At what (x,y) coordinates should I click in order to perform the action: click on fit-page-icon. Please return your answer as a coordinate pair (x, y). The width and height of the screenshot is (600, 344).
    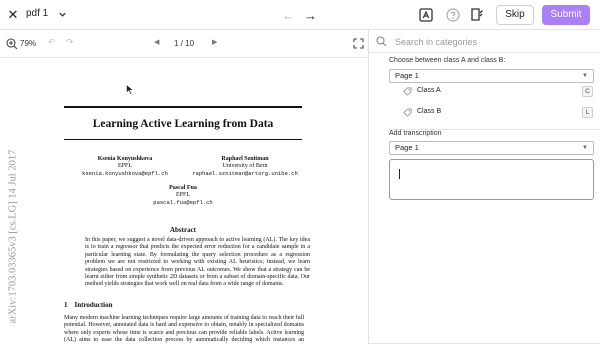
    Looking at the image, I should click on (358, 43).